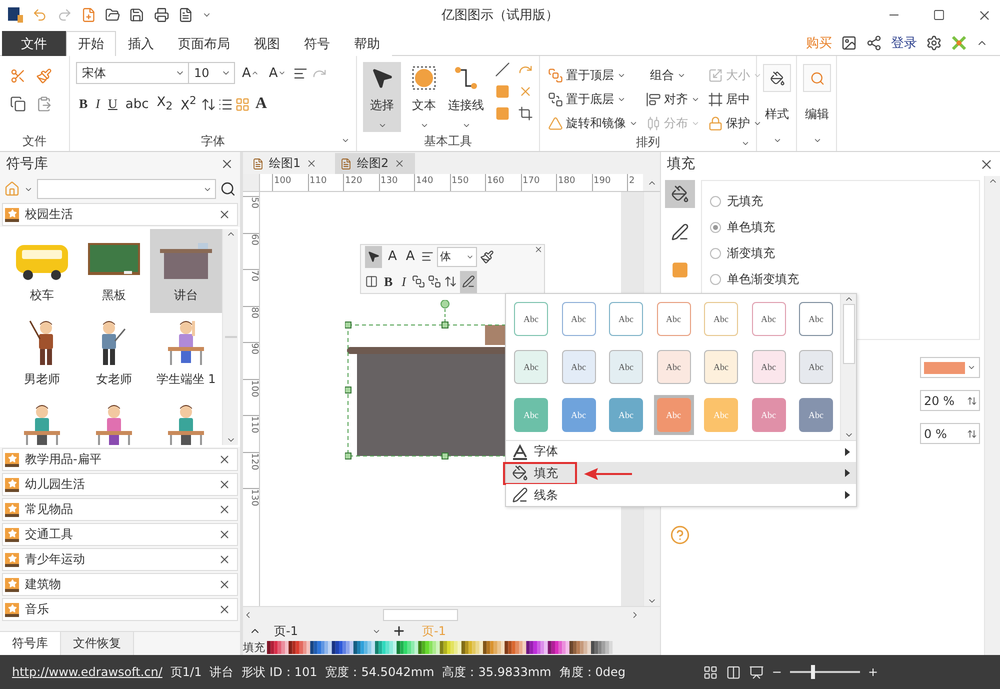  I want to click on document-tab: 绘图2, so click(375, 163).